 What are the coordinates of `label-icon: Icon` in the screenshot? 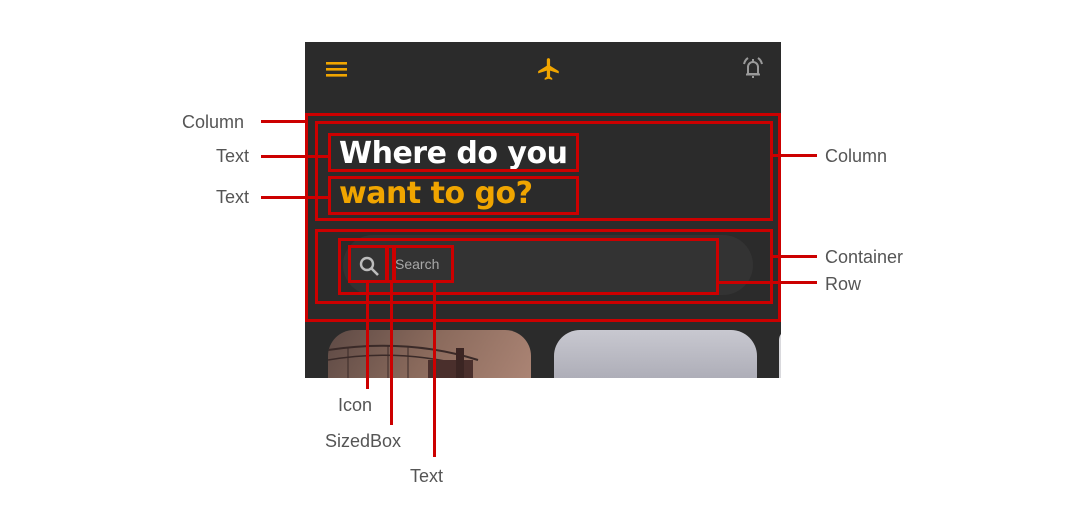 It's located at (355, 405).